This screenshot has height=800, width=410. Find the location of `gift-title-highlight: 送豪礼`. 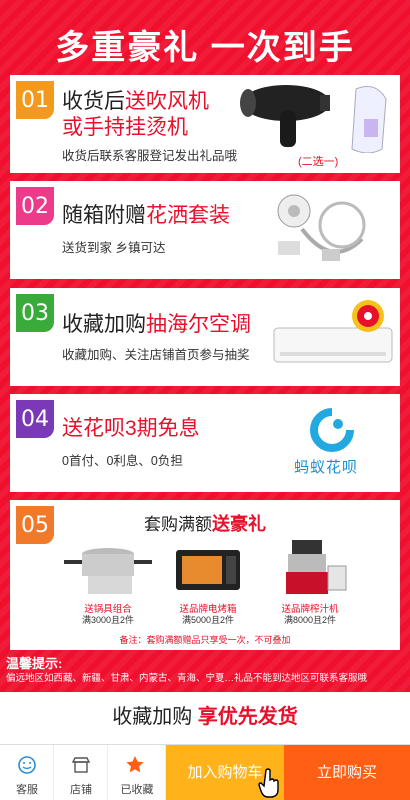

gift-title-highlight: 送豪礼 is located at coordinates (239, 524).